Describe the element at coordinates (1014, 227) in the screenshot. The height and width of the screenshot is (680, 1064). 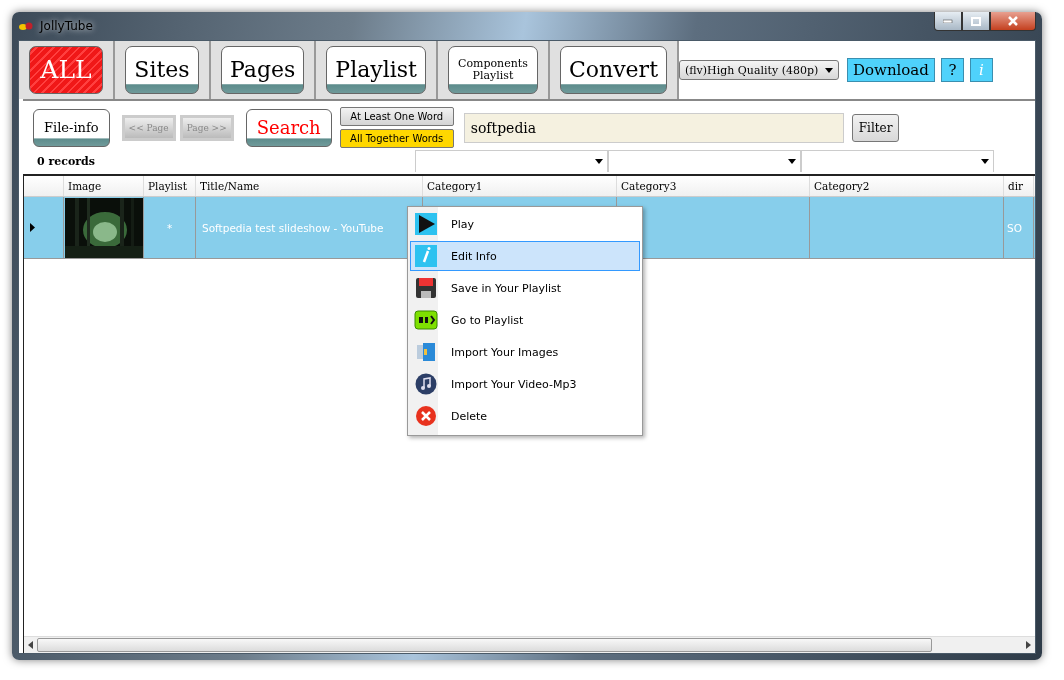
I see `table-cell: SO` at that location.